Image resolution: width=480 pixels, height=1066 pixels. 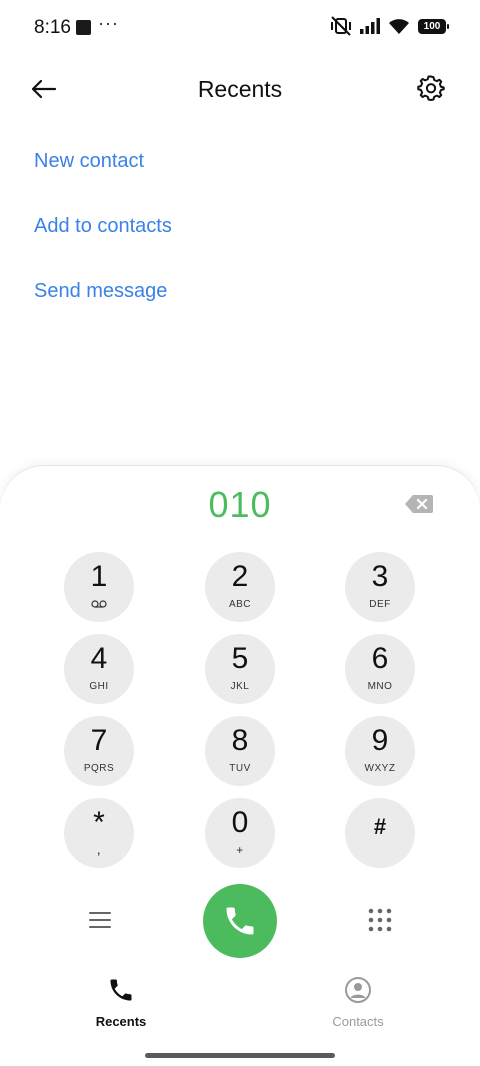 I want to click on call-button, so click(x=240, y=921).